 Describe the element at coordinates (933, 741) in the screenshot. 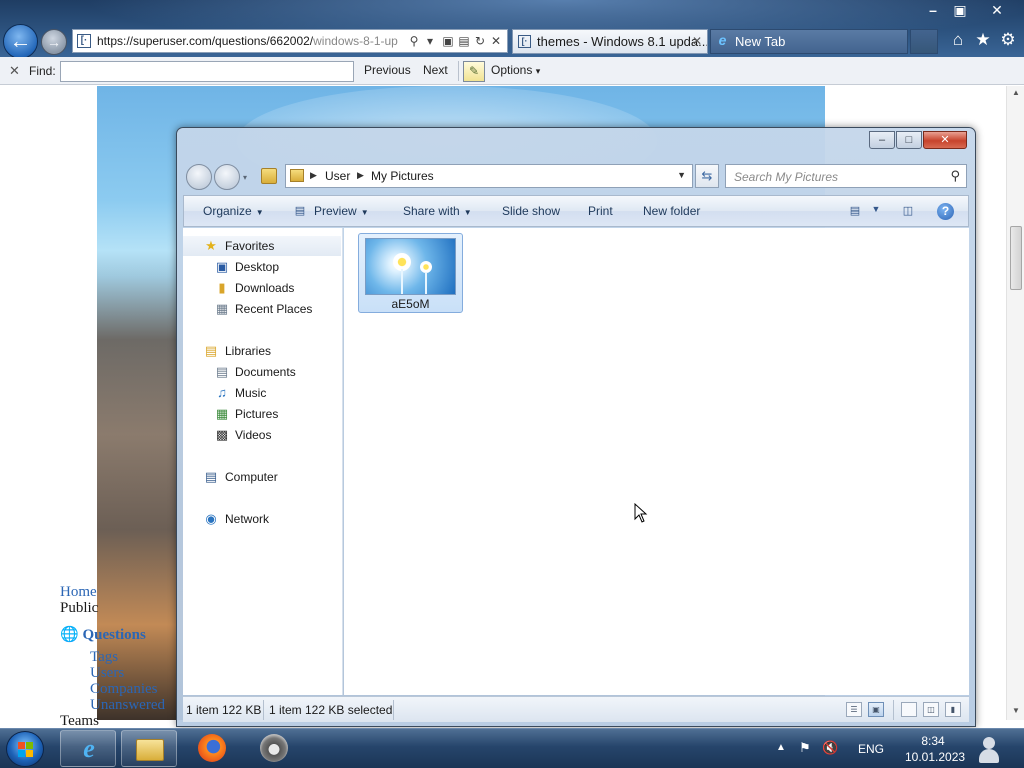

I see `clock-time: 8:34` at that location.